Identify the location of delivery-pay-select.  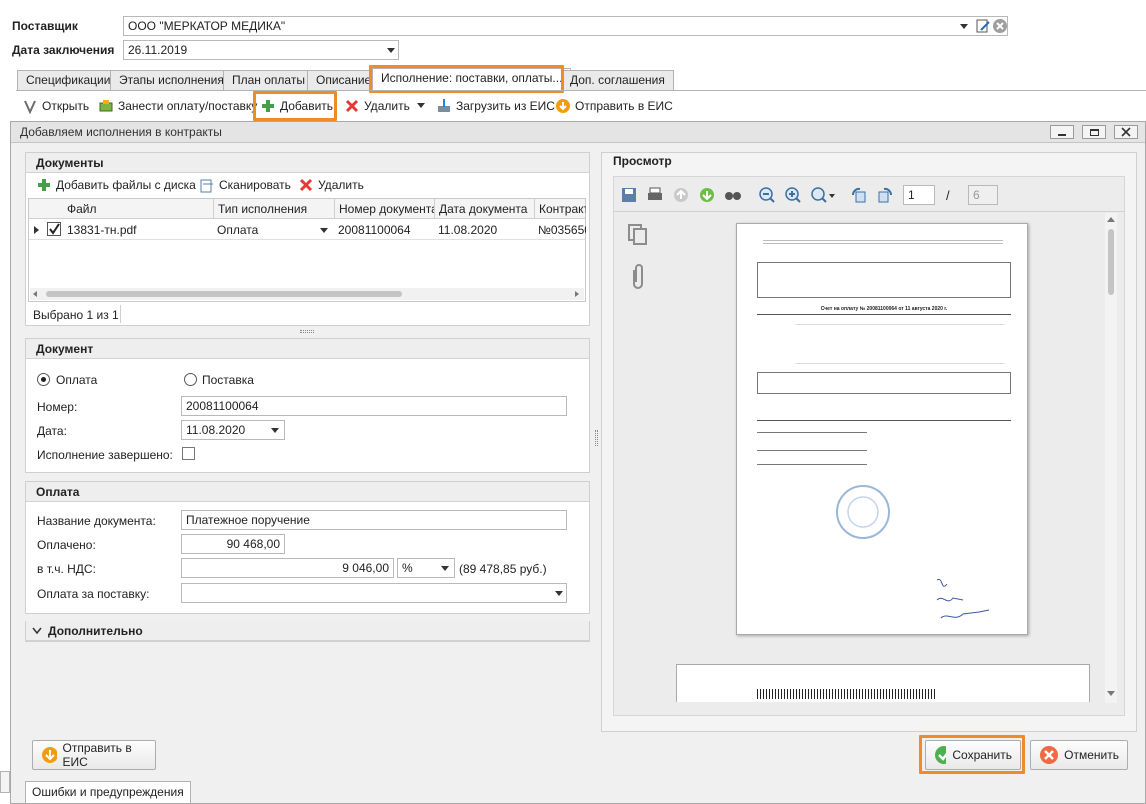
(374, 593).